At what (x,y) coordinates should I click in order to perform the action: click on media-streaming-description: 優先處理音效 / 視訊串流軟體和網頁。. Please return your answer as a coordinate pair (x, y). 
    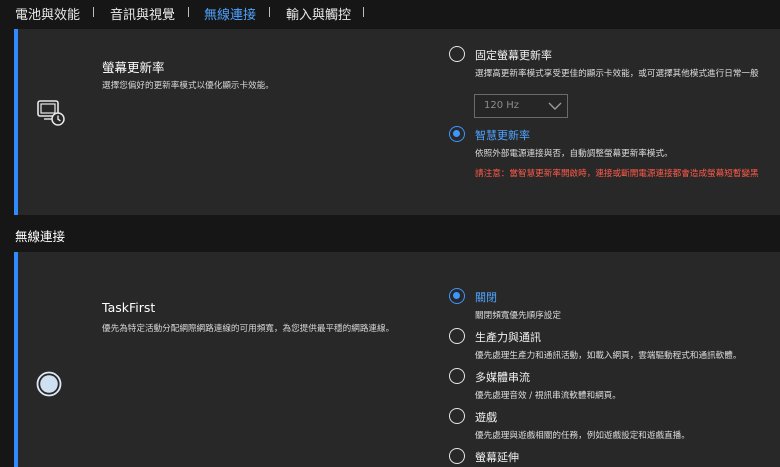
    Looking at the image, I should click on (548, 396).